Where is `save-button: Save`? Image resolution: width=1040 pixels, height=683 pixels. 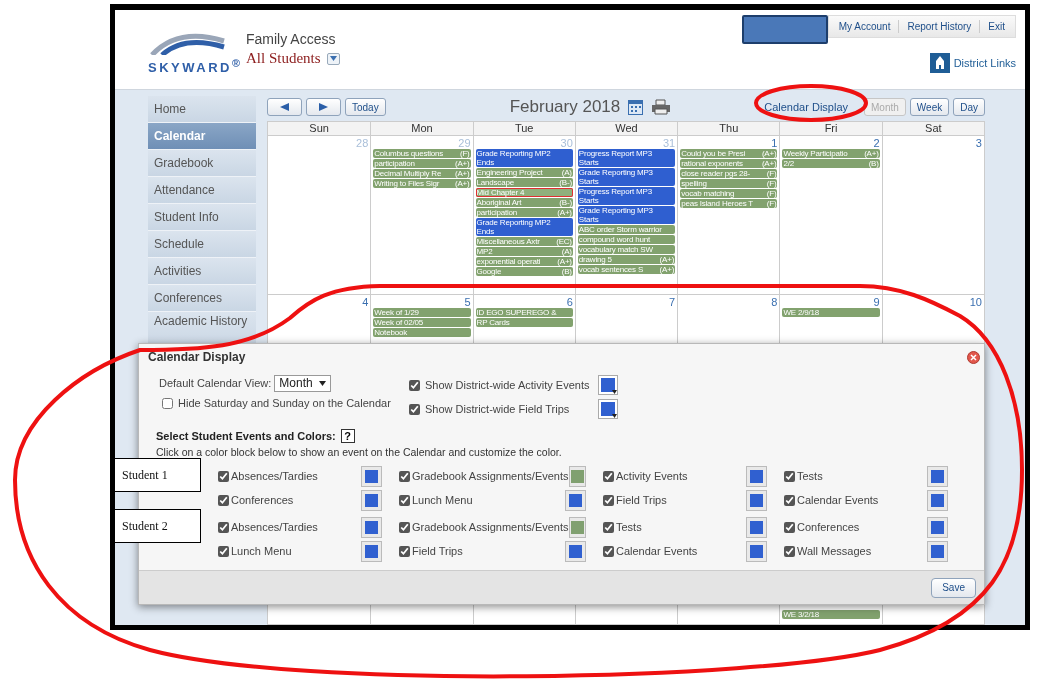 save-button: Save is located at coordinates (953, 587).